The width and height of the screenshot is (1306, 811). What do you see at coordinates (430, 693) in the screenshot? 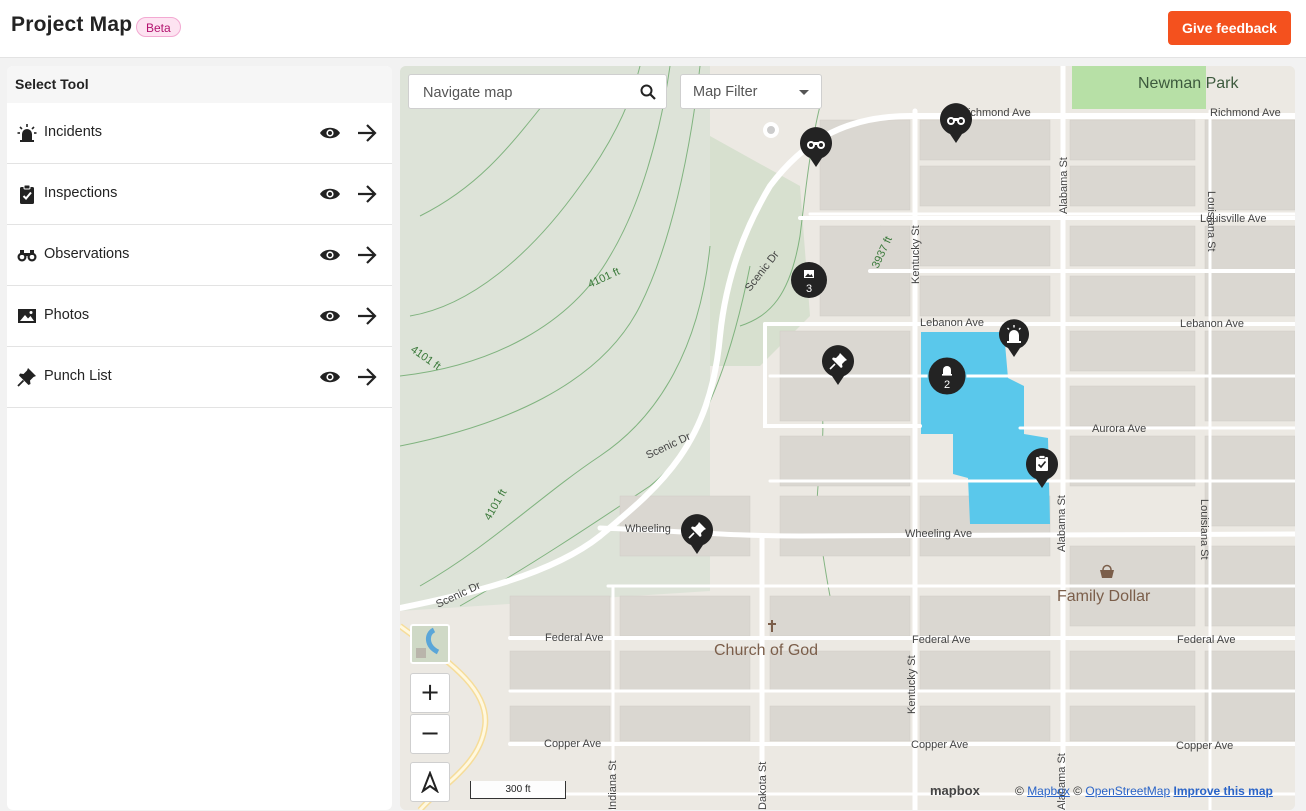
I see `zoom-in-button: +` at bounding box center [430, 693].